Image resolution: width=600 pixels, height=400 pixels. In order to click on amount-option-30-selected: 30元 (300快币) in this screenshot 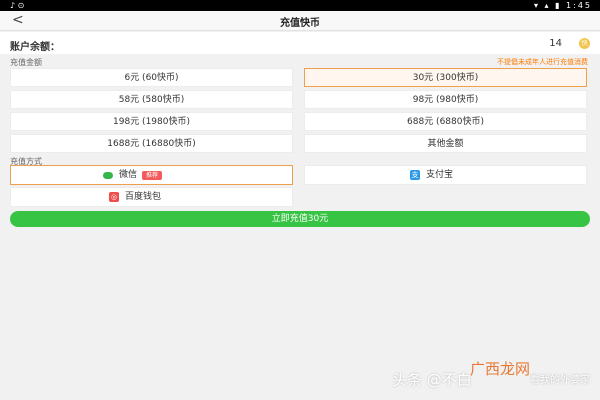, I will do `click(445, 77)`.